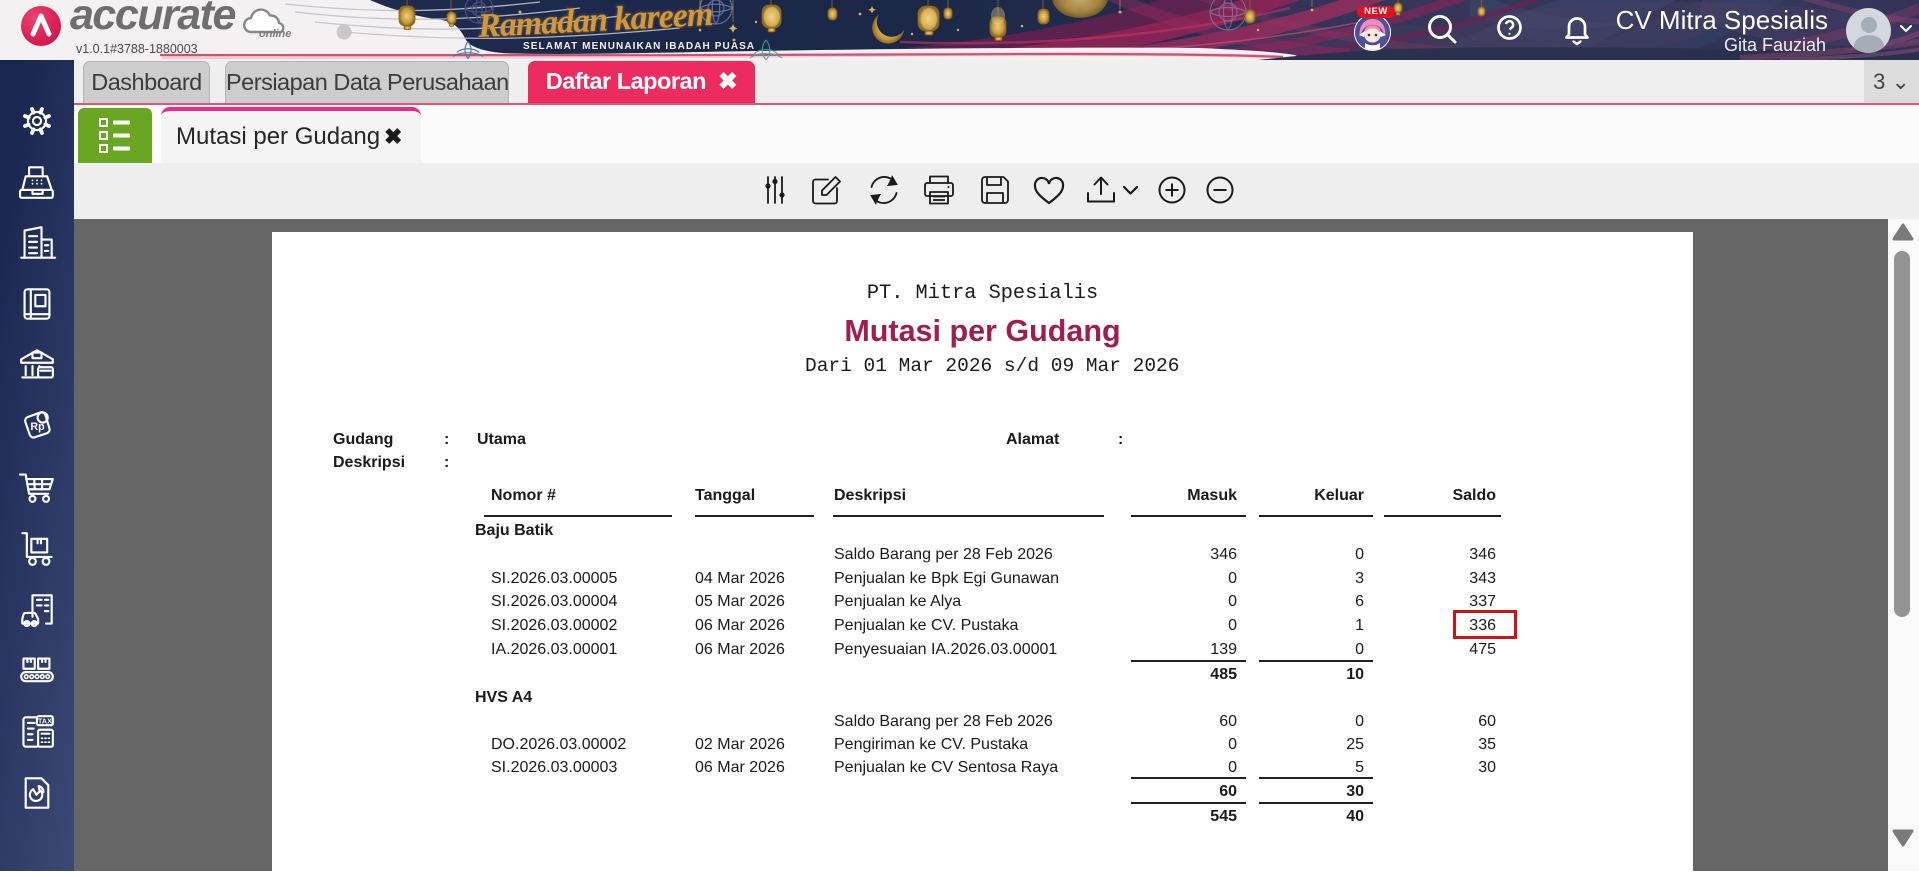  Describe the element at coordinates (45, 721) in the screenshot. I see `svg-text: TAX` at that location.